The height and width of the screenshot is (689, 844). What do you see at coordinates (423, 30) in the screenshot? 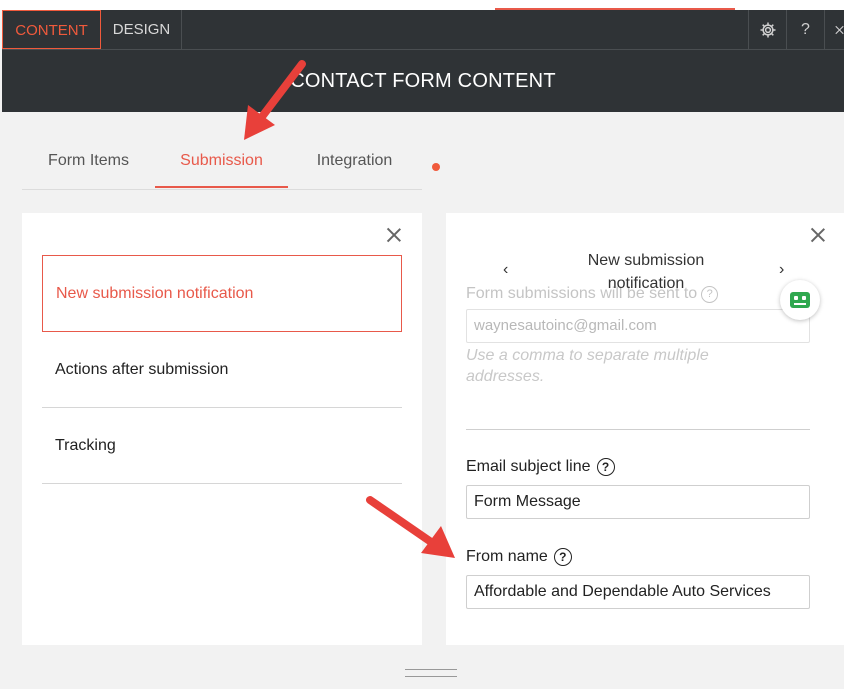
I see `top-bar: CONTENT DESIGN ?` at bounding box center [423, 30].